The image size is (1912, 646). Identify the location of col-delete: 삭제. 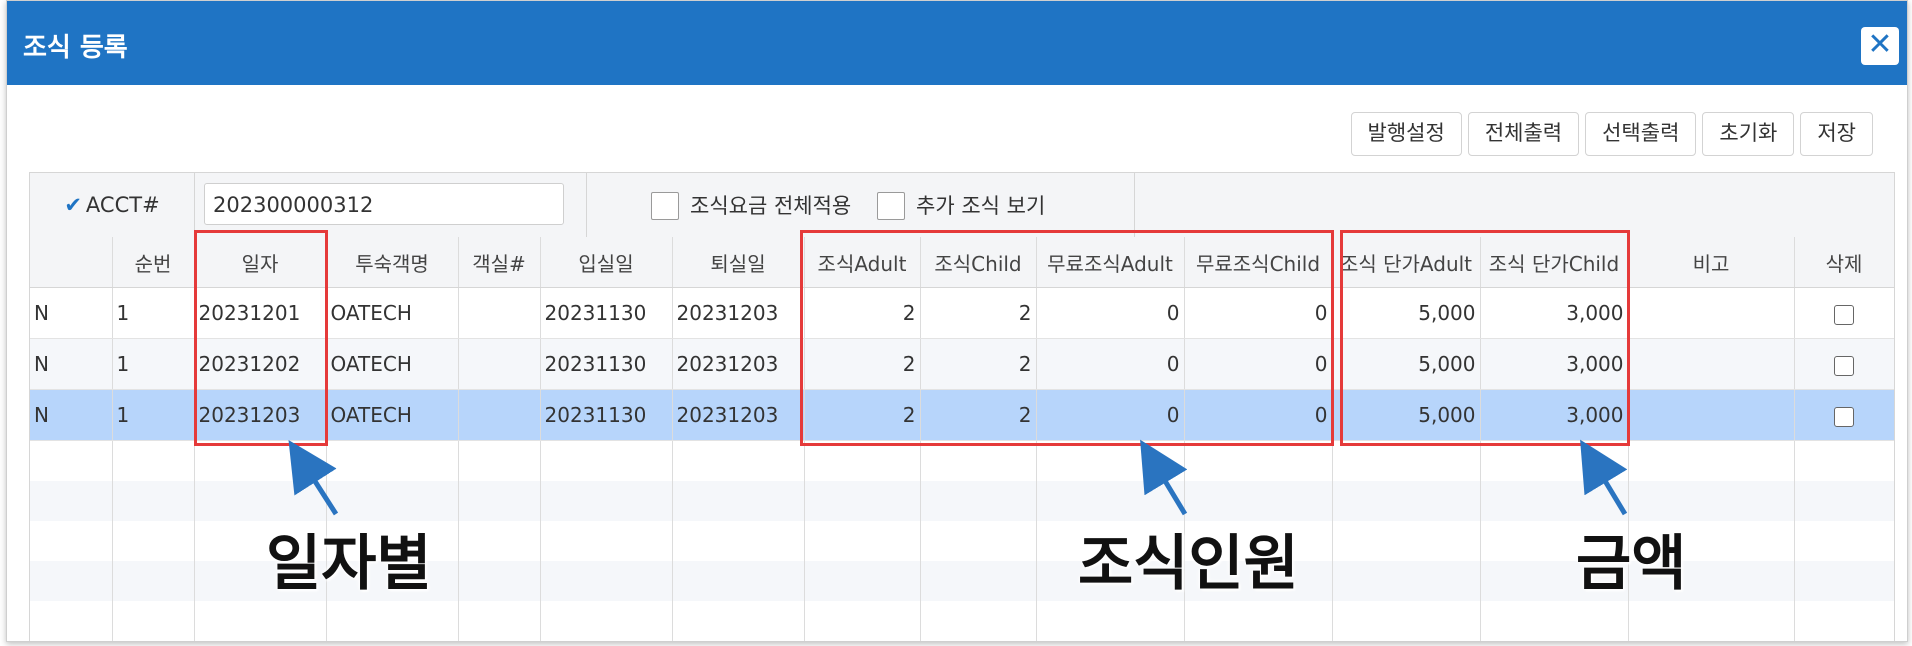
(1844, 262).